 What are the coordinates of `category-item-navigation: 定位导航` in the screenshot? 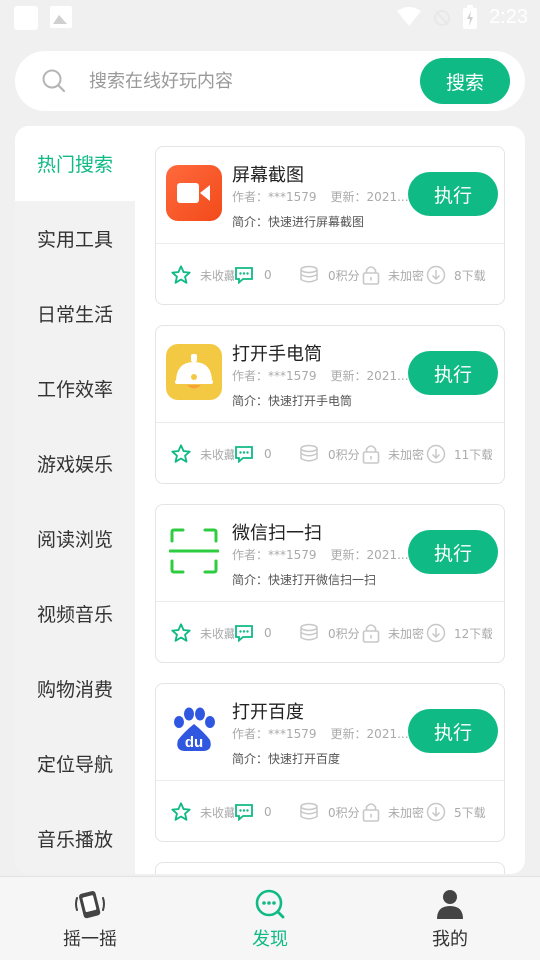 It's located at (75, 763).